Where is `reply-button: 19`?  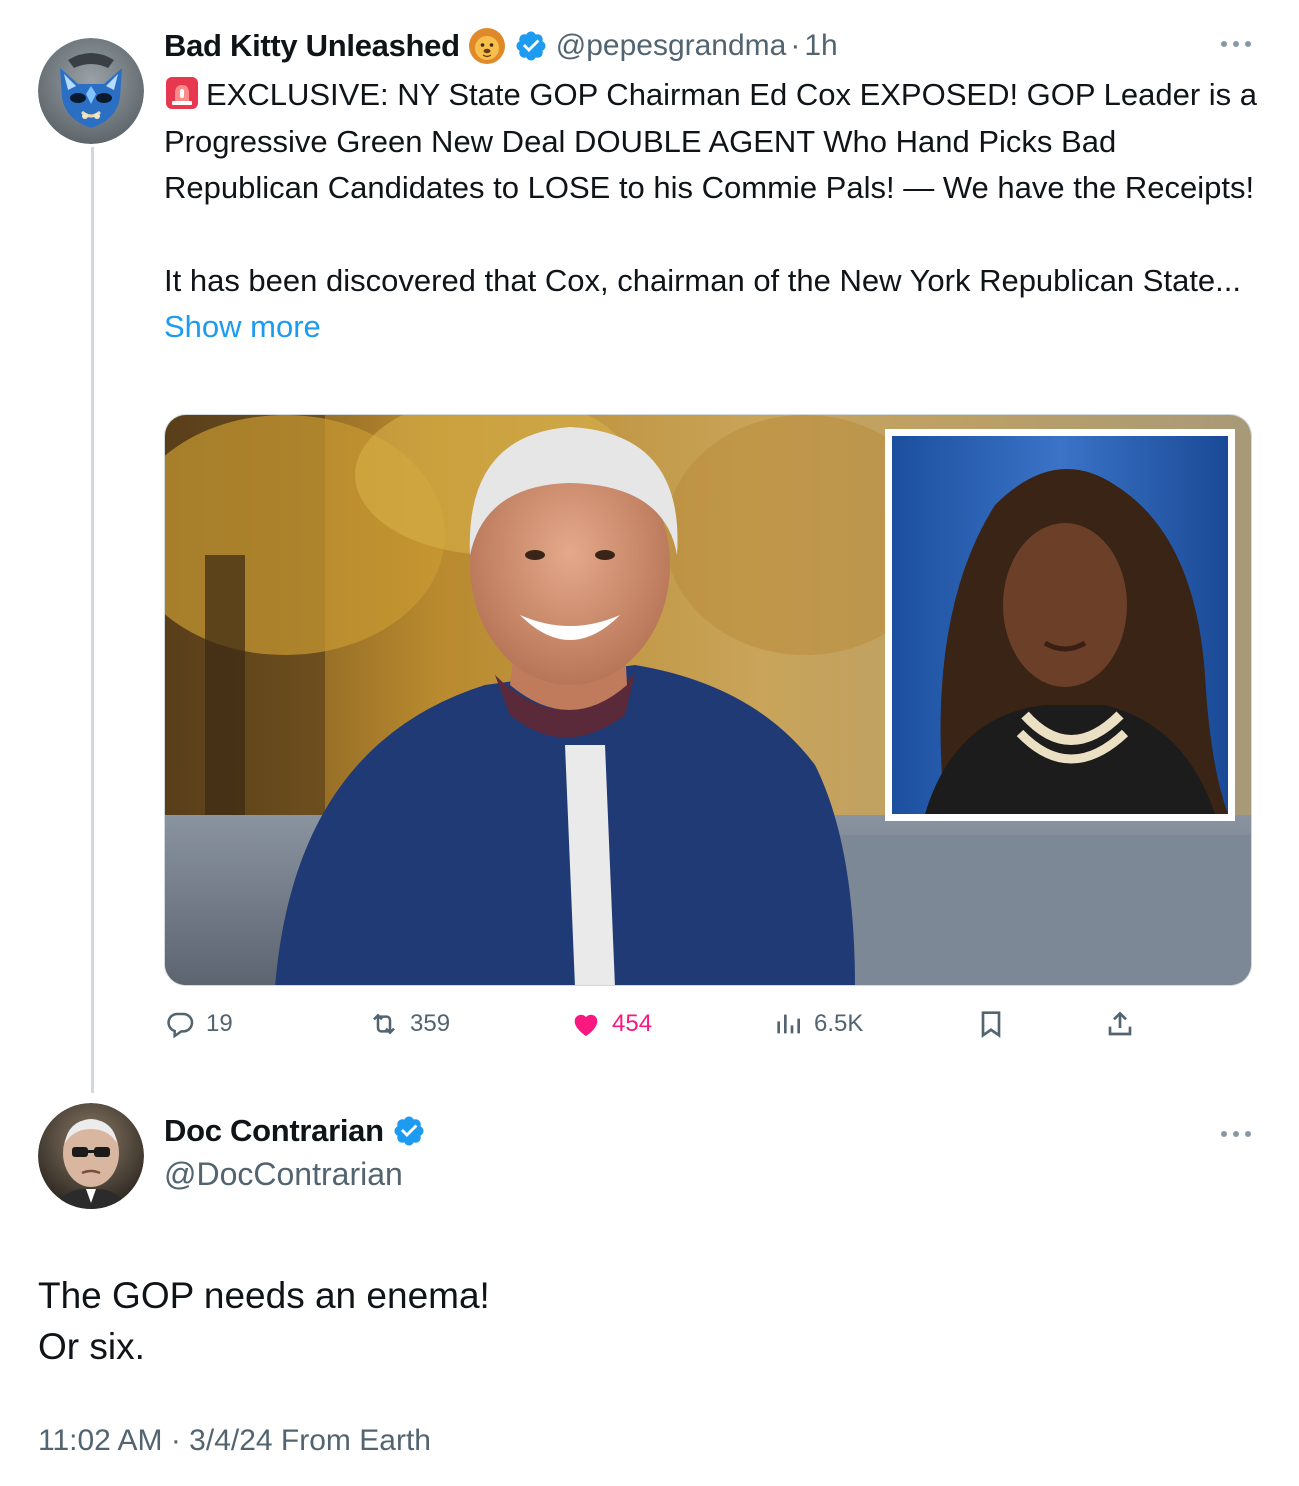 reply-button: 19 is located at coordinates (198, 1024).